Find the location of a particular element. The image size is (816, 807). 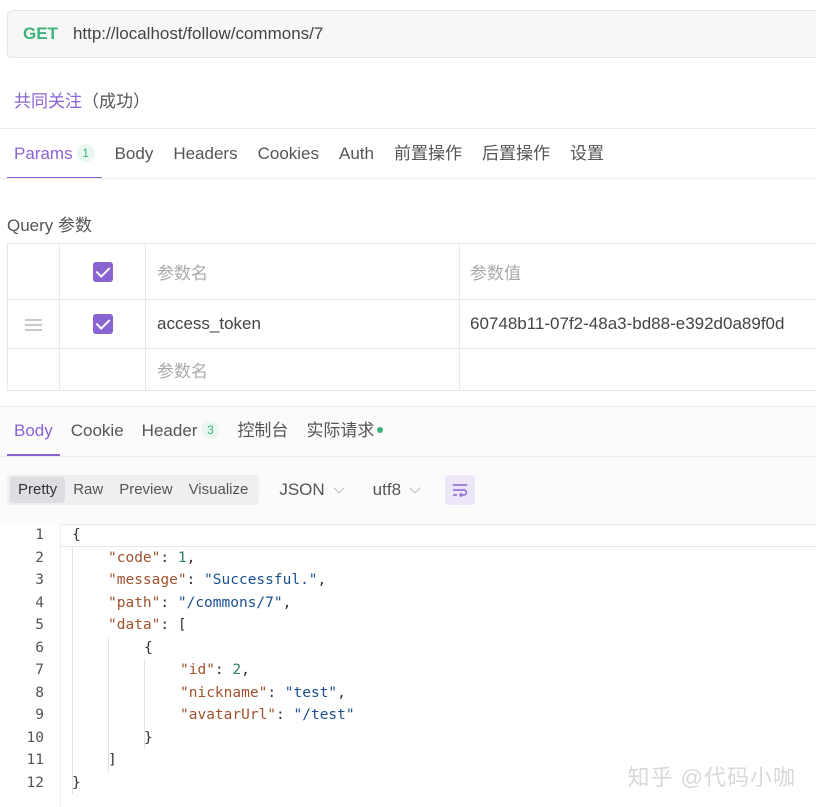

json-value: [ is located at coordinates (182, 625).